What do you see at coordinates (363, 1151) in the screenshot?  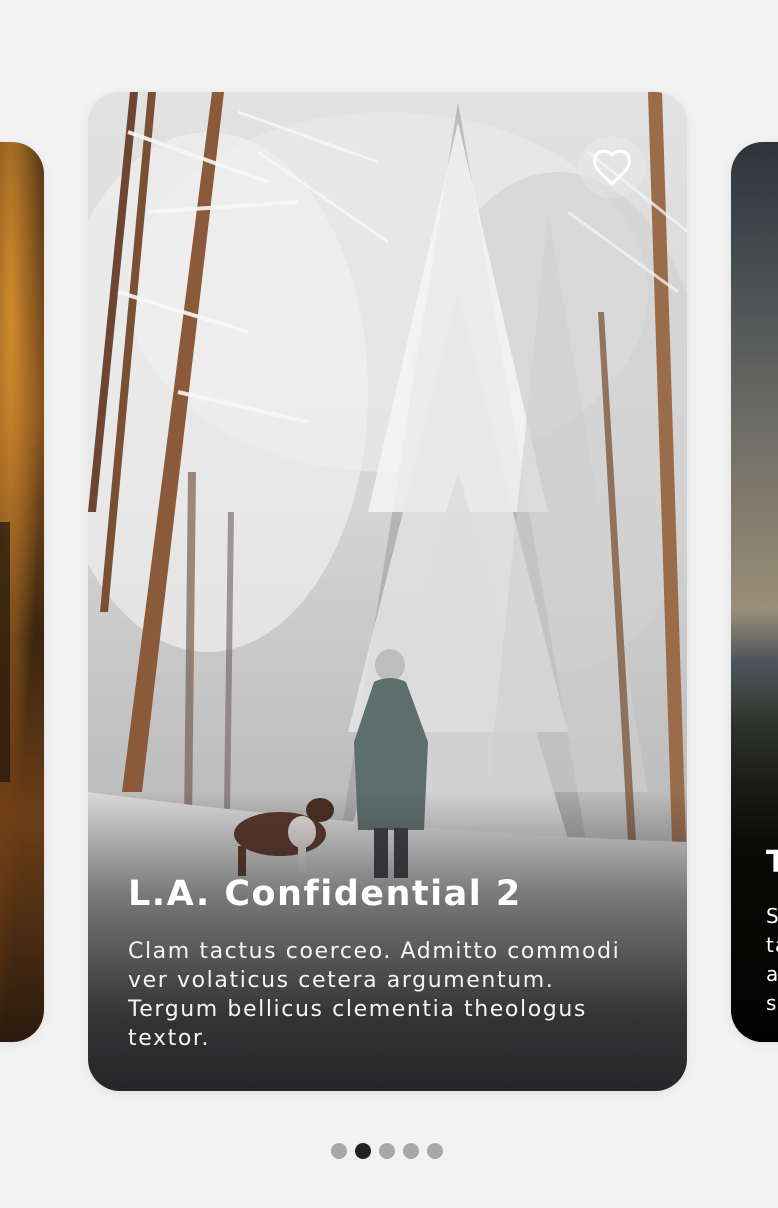 I see `pagination-dot-active` at bounding box center [363, 1151].